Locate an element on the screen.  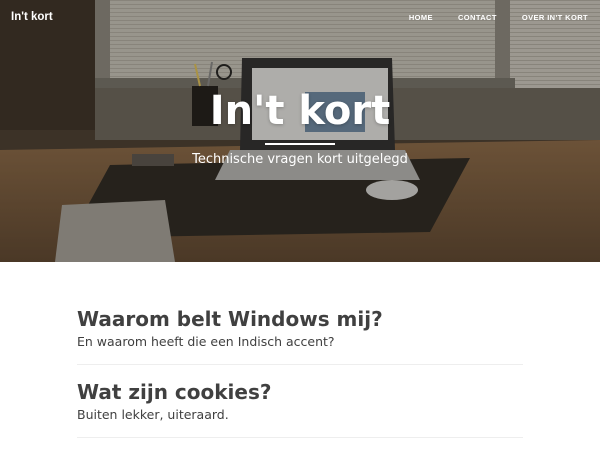
post-title-link: Wat zijn cookies? is located at coordinates (300, 392).